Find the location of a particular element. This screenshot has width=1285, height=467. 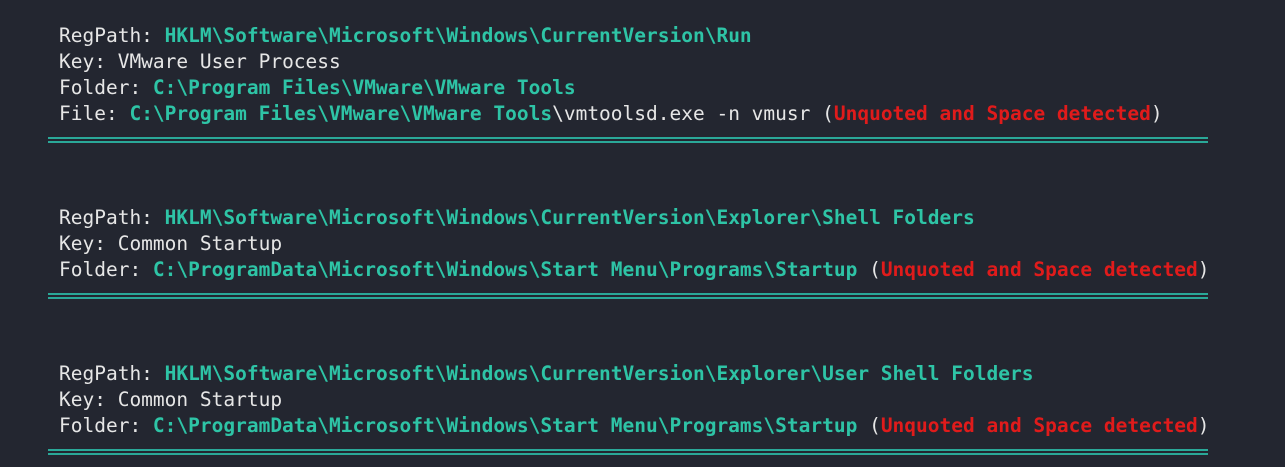

file-dir: C:\Program Files\VMware\VMware Tools is located at coordinates (341, 113).